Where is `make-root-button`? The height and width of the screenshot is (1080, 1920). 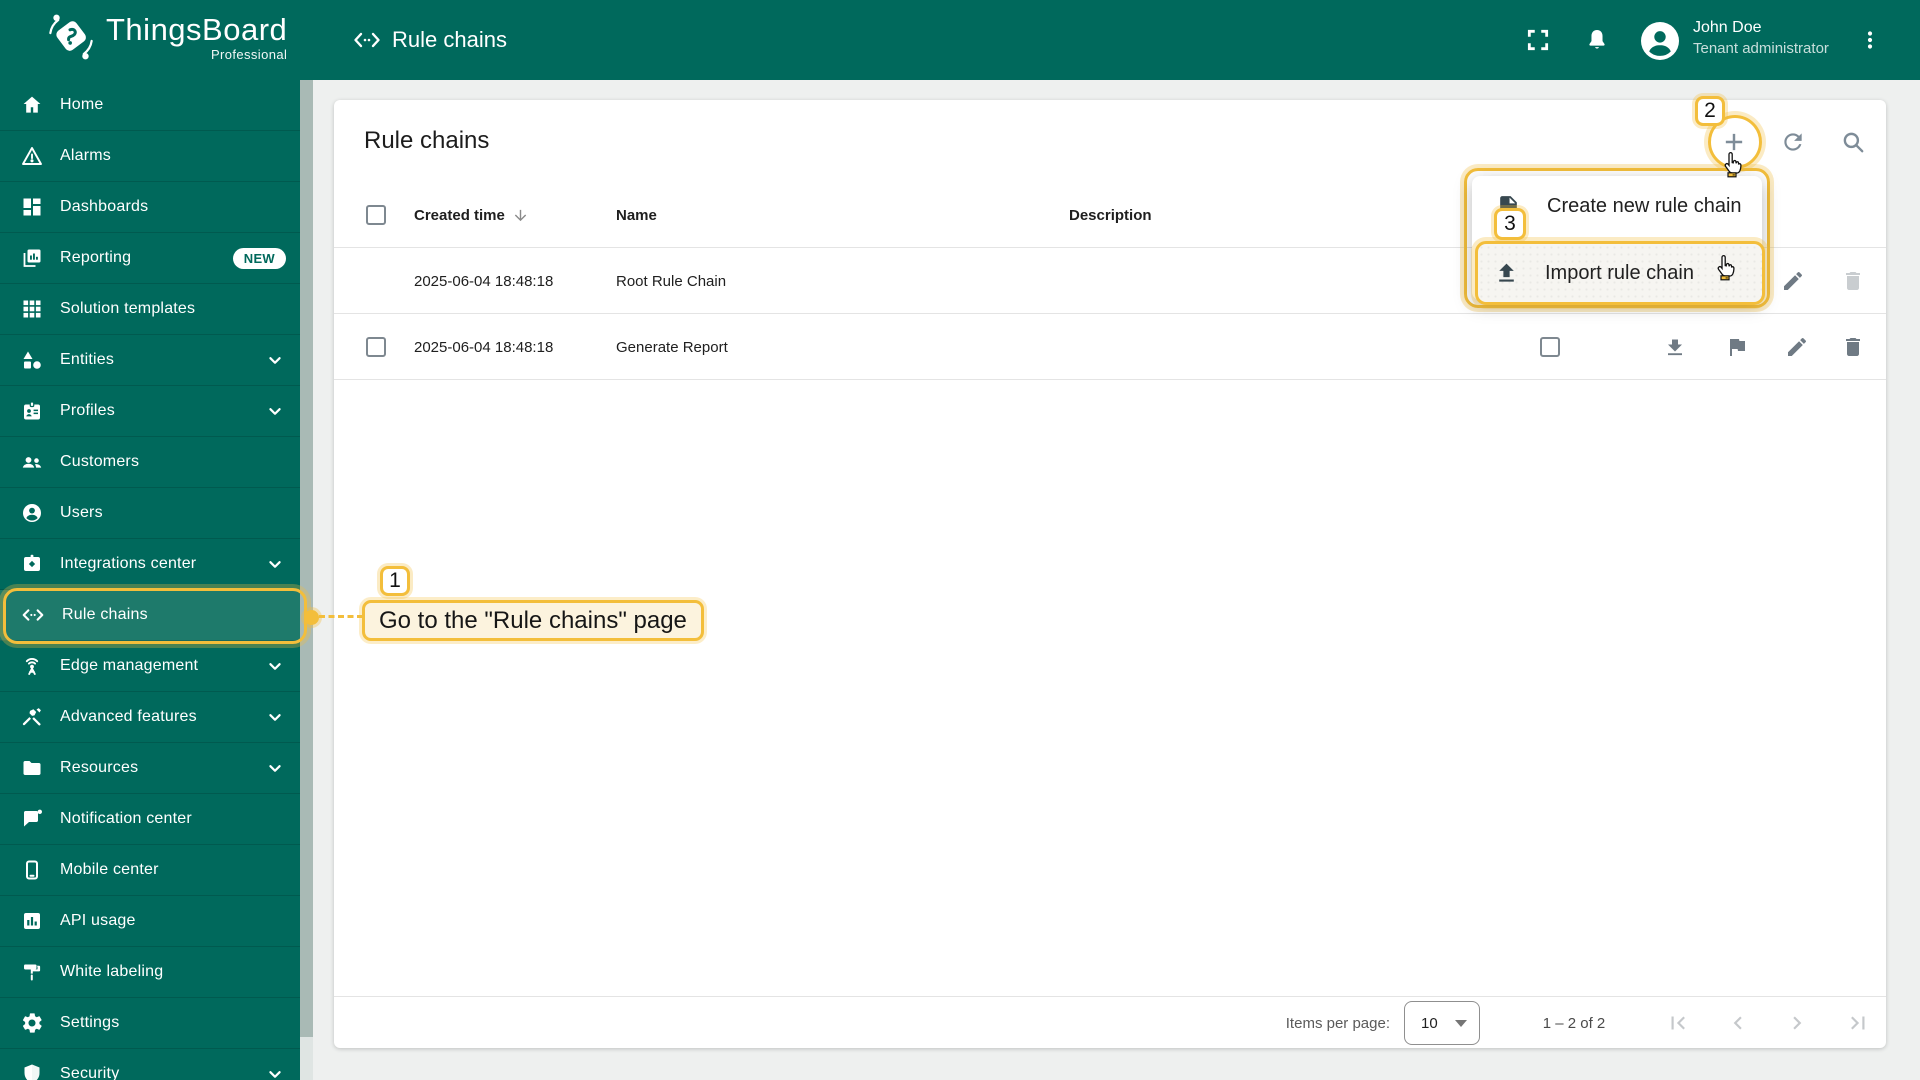
make-root-button is located at coordinates (1737, 347).